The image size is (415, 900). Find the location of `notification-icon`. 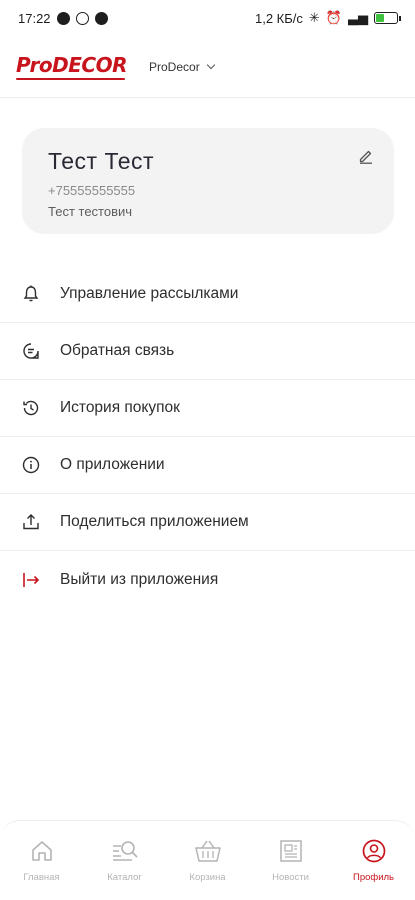

notification-icon is located at coordinates (63, 18).